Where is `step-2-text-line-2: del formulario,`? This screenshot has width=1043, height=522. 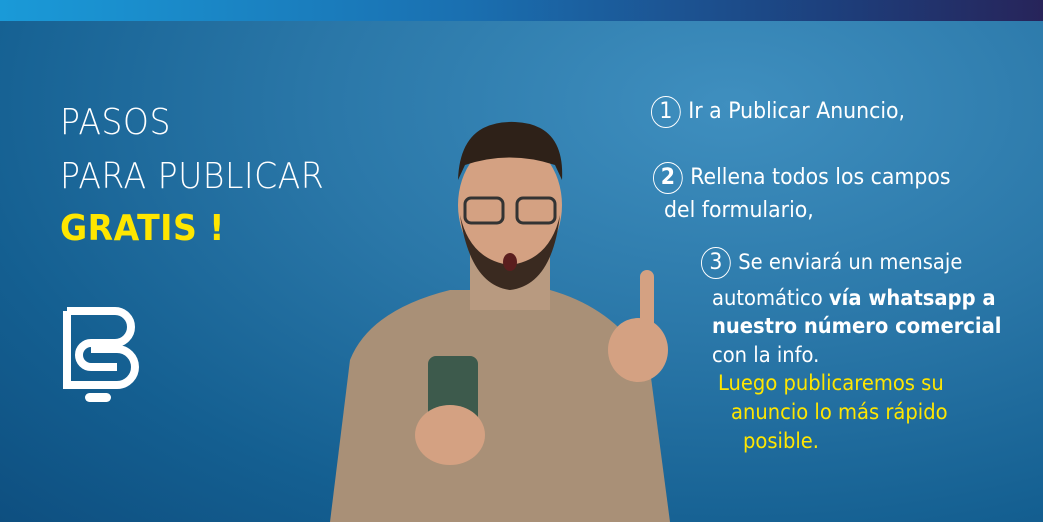 step-2-text-line-2: del formulario, is located at coordinates (739, 210).